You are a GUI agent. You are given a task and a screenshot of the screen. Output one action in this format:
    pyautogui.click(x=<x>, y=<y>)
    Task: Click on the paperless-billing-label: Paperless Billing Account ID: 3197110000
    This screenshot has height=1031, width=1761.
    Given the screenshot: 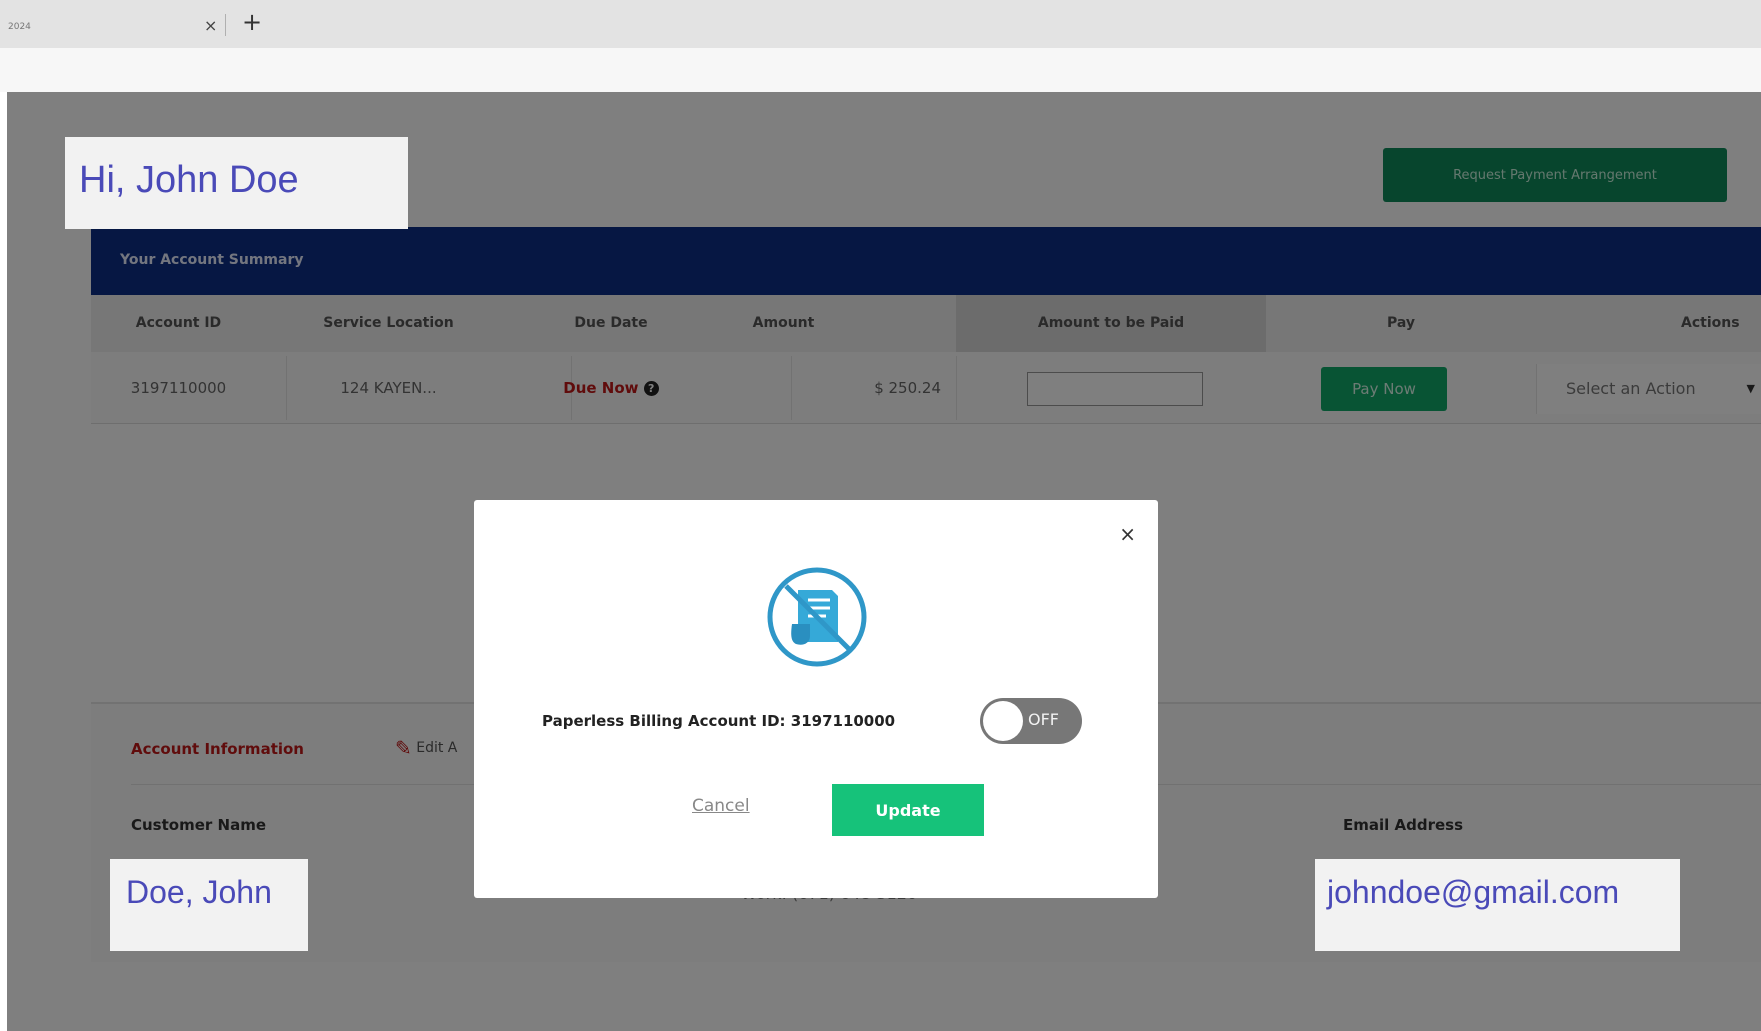 What is the action you would take?
    pyautogui.click(x=719, y=721)
    